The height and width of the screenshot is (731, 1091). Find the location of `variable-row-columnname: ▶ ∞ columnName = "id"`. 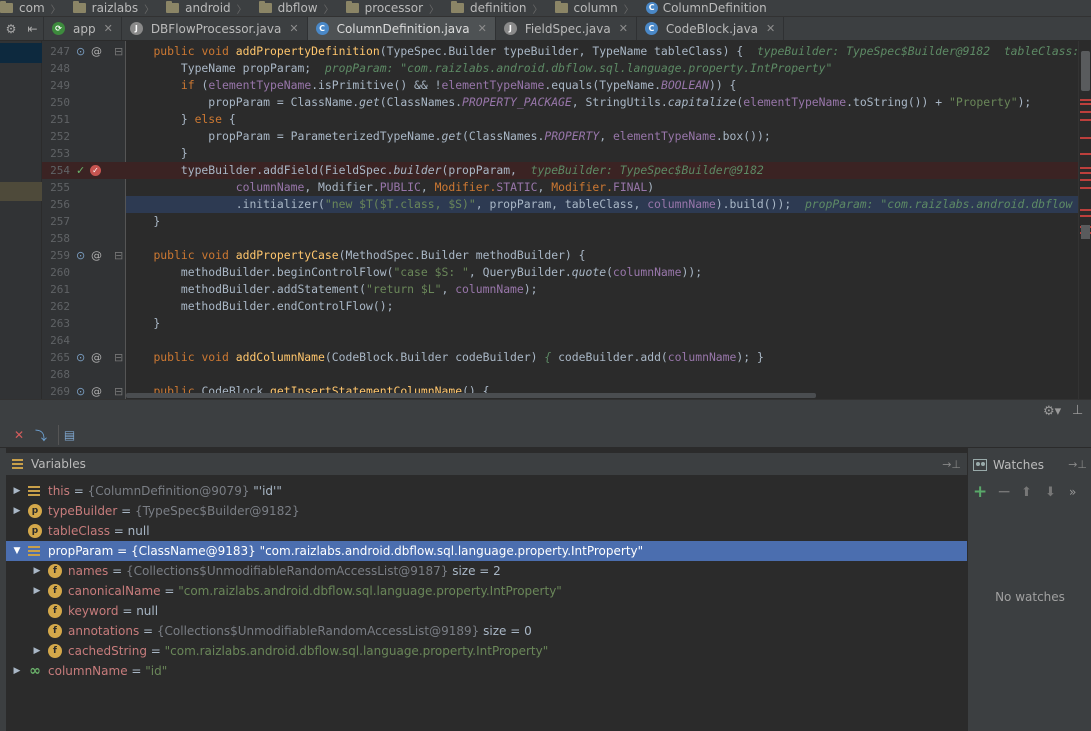

variable-row-columnname: ▶ ∞ columnName = "id" is located at coordinates (486, 671).